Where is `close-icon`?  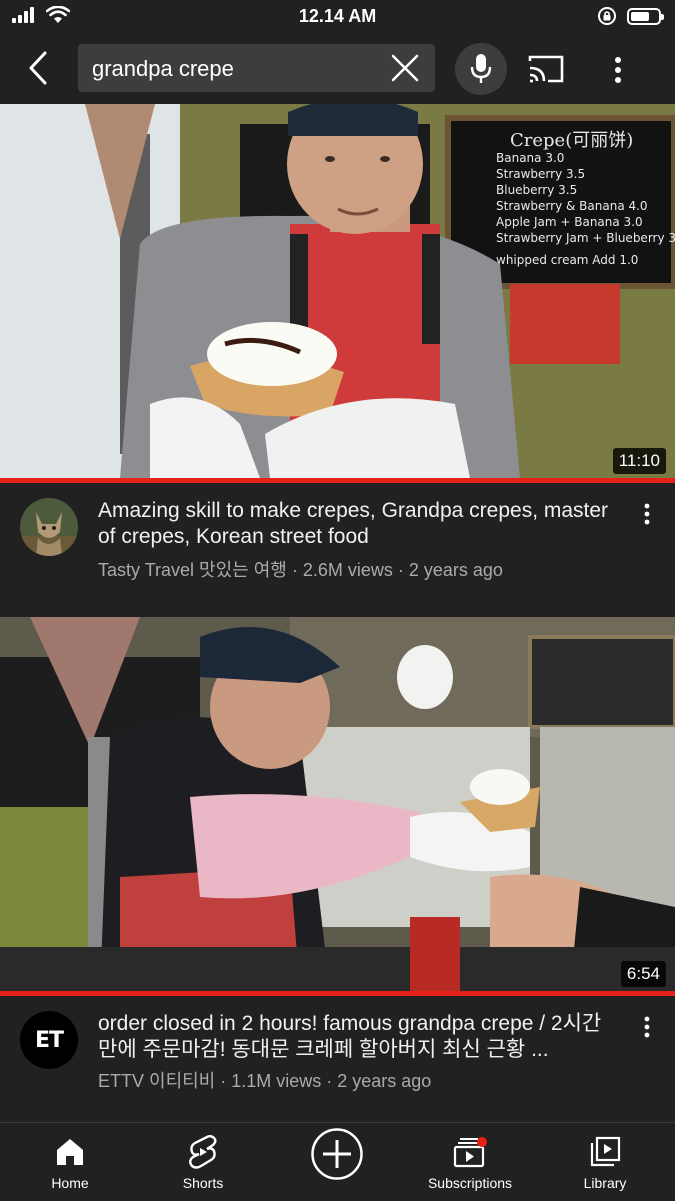
close-icon is located at coordinates (405, 68).